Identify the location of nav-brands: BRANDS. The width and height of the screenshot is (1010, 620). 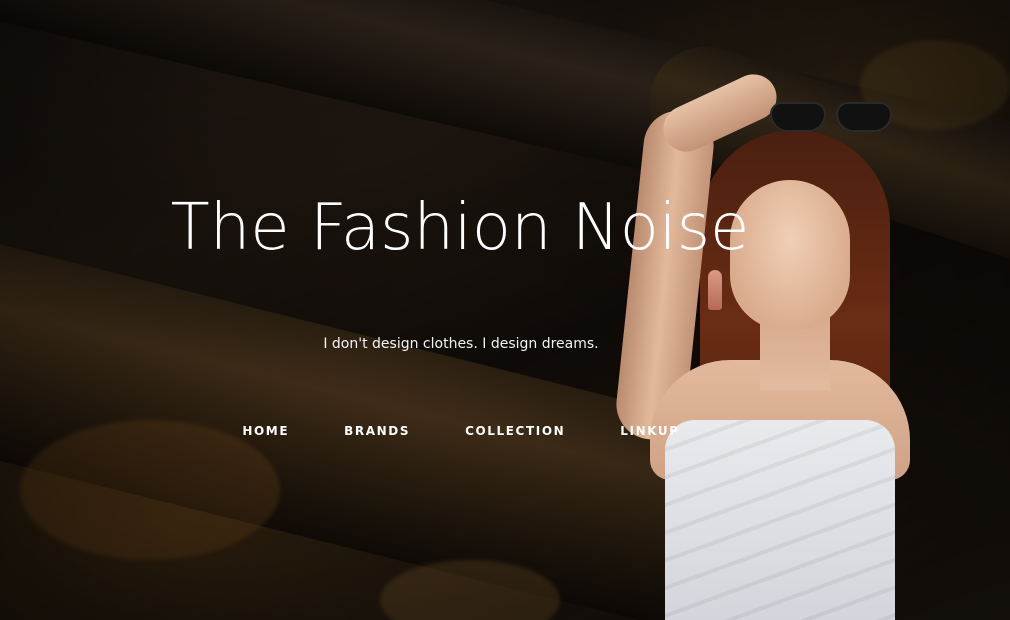
(377, 431).